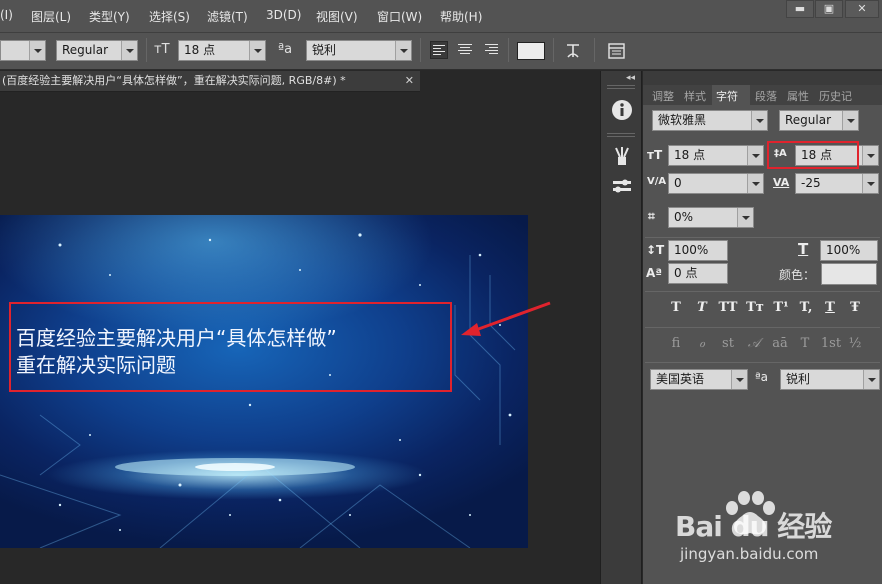 The height and width of the screenshot is (584, 882). Describe the element at coordinates (617, 51) in the screenshot. I see `toggle-panels-icon` at that location.